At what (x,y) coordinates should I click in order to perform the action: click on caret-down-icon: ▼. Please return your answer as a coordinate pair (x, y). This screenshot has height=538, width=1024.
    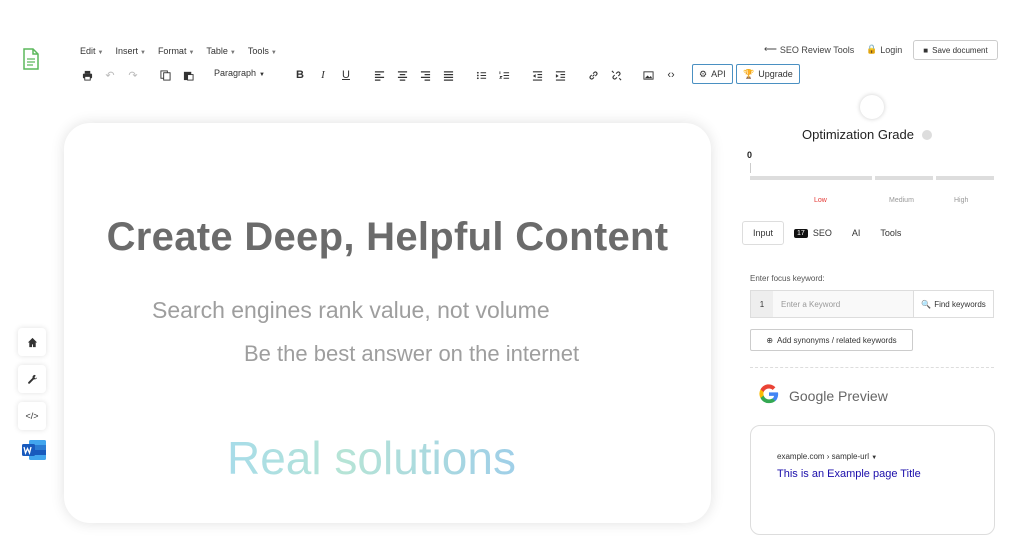
    Looking at the image, I should click on (874, 458).